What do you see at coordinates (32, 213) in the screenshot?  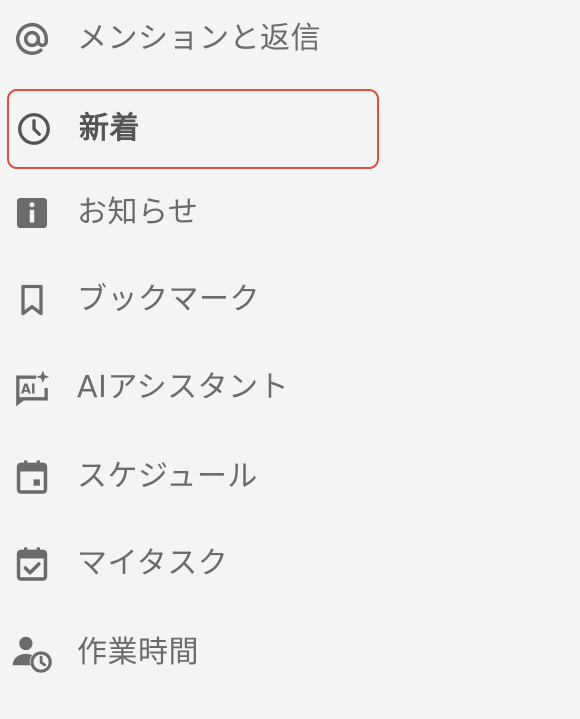 I see `info-icon` at bounding box center [32, 213].